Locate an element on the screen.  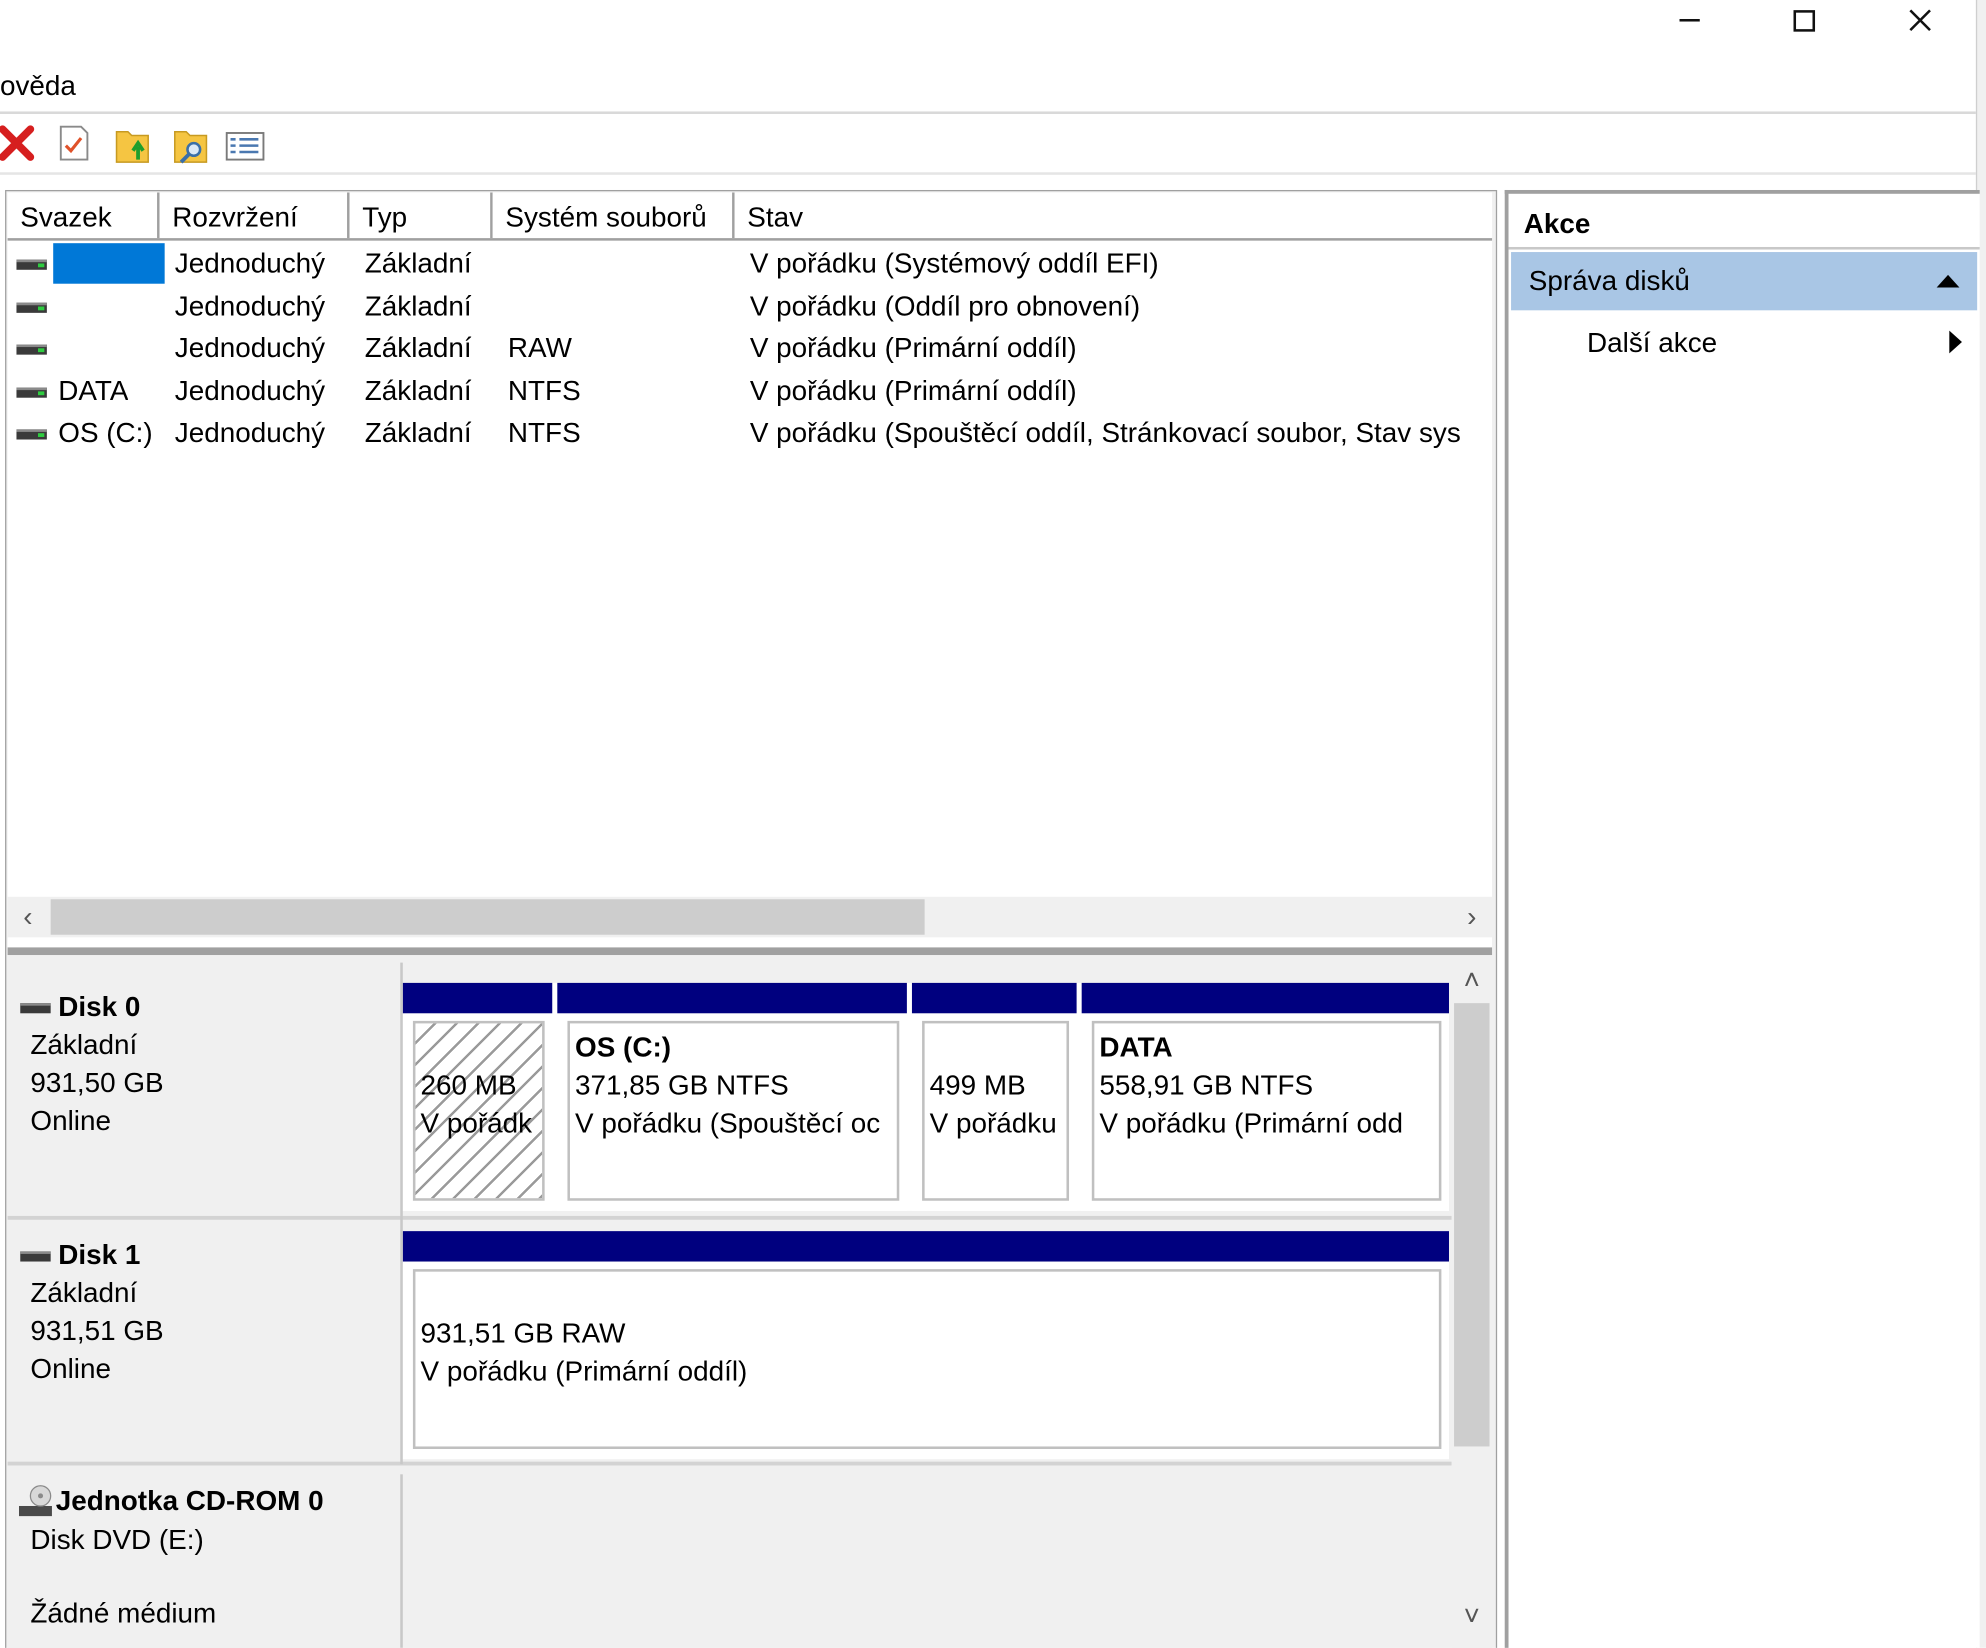
partition-raw: 931,51 GB RAW V pořádku (Primární oddíl) is located at coordinates (925, 1345).